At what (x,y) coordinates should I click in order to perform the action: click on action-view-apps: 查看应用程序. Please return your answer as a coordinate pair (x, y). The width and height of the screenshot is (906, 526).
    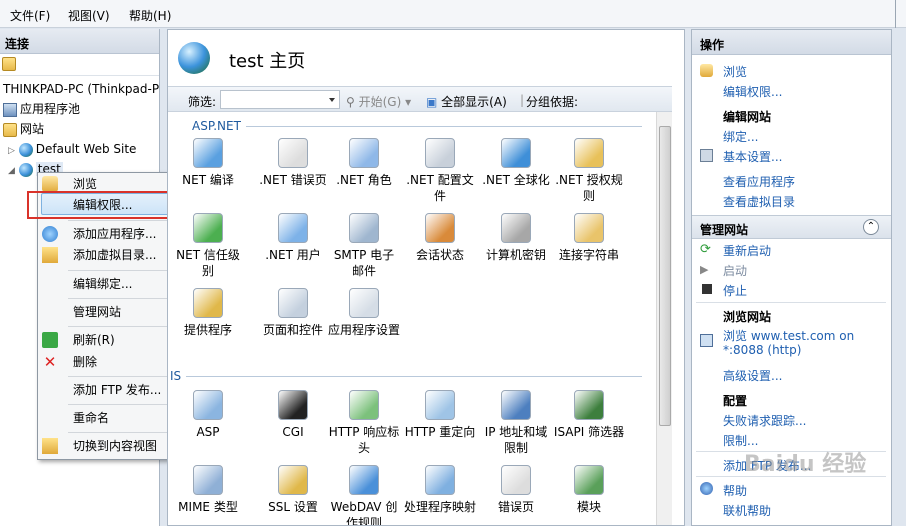
    Looking at the image, I should click on (759, 181).